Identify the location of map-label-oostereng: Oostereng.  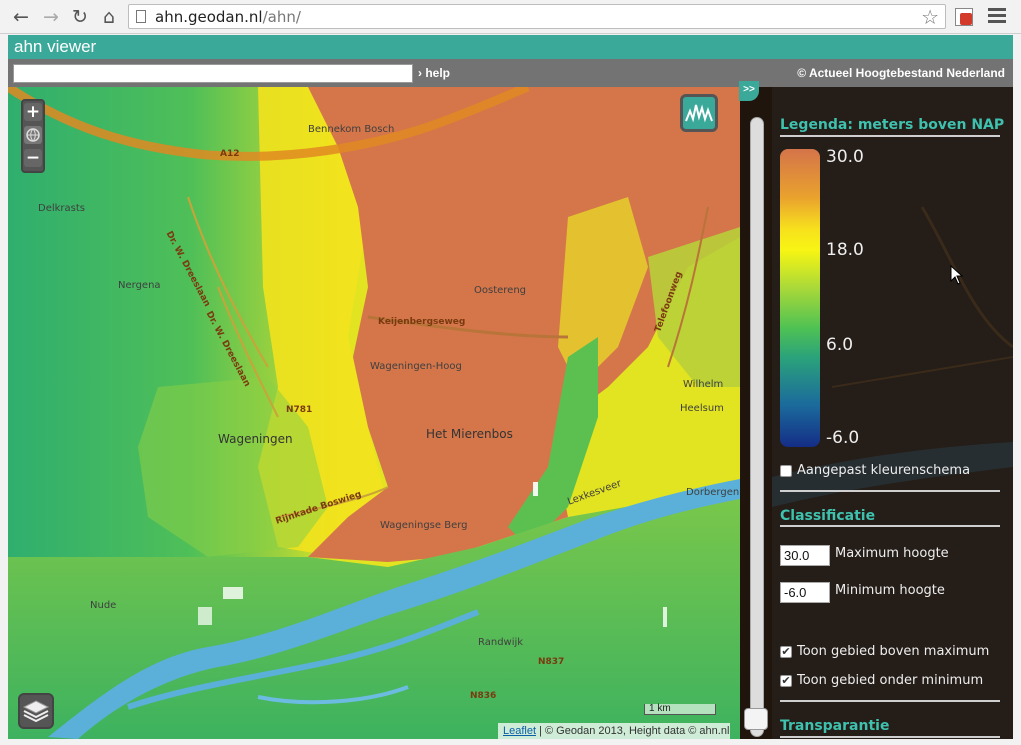
(500, 290).